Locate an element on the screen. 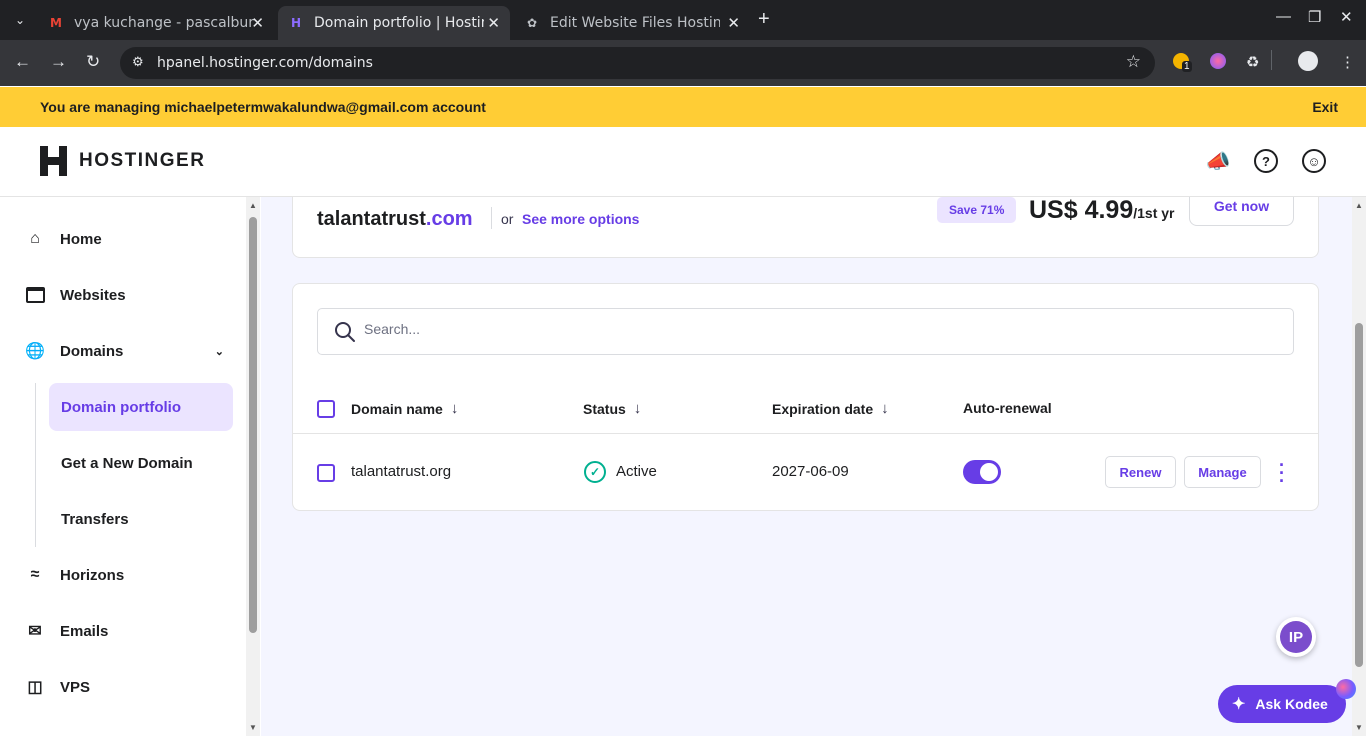 This screenshot has width=1366, height=736. submenu-guide-line is located at coordinates (35, 465).